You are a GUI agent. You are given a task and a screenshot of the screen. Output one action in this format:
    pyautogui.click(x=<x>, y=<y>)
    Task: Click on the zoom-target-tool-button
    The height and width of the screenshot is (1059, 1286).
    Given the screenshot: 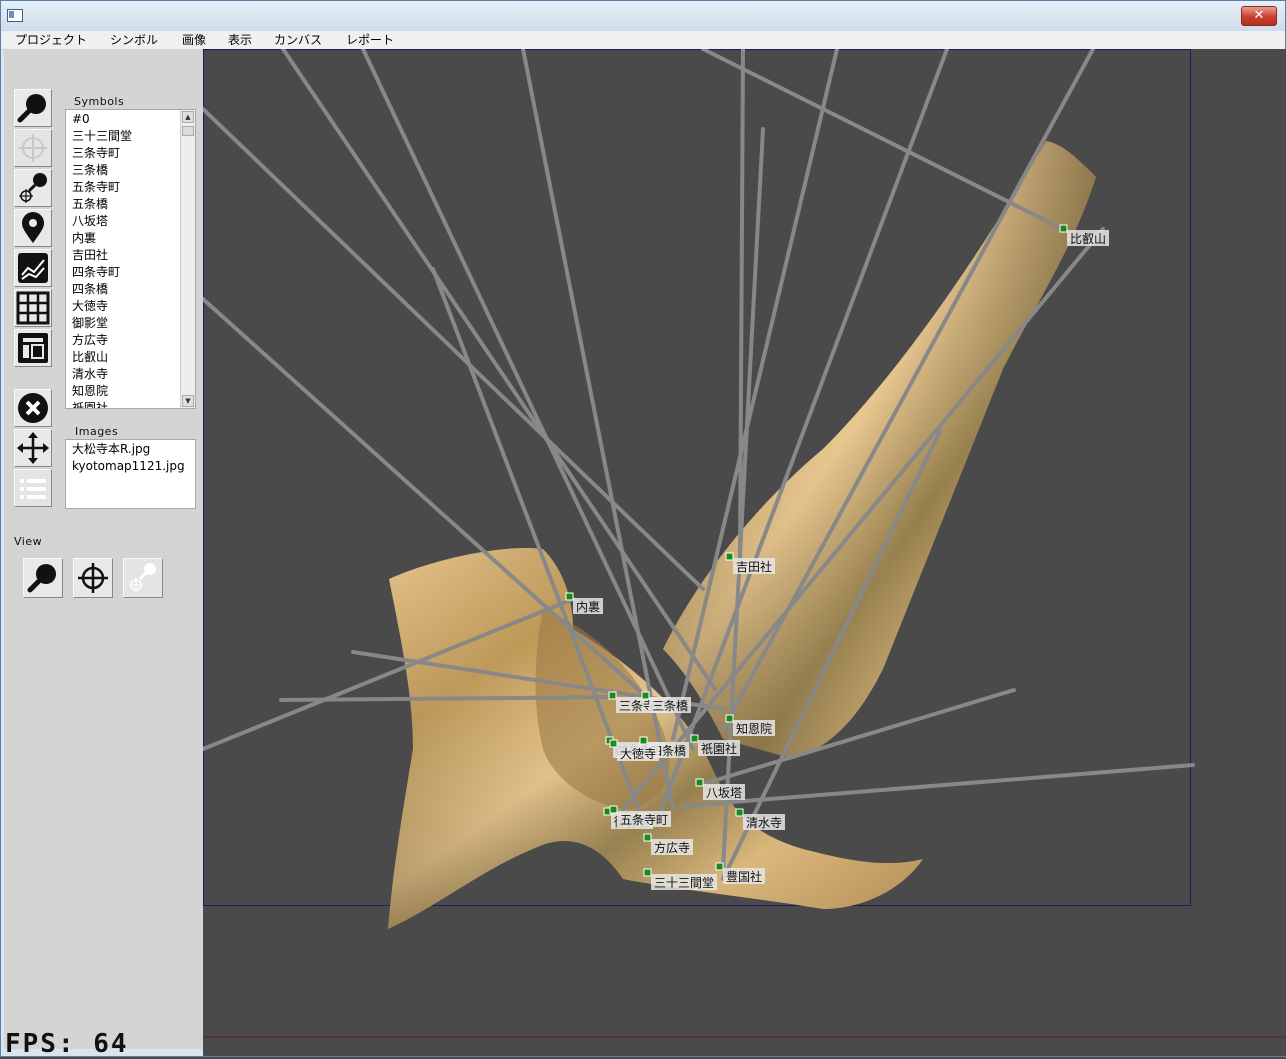 What is the action you would take?
    pyautogui.click(x=33, y=188)
    